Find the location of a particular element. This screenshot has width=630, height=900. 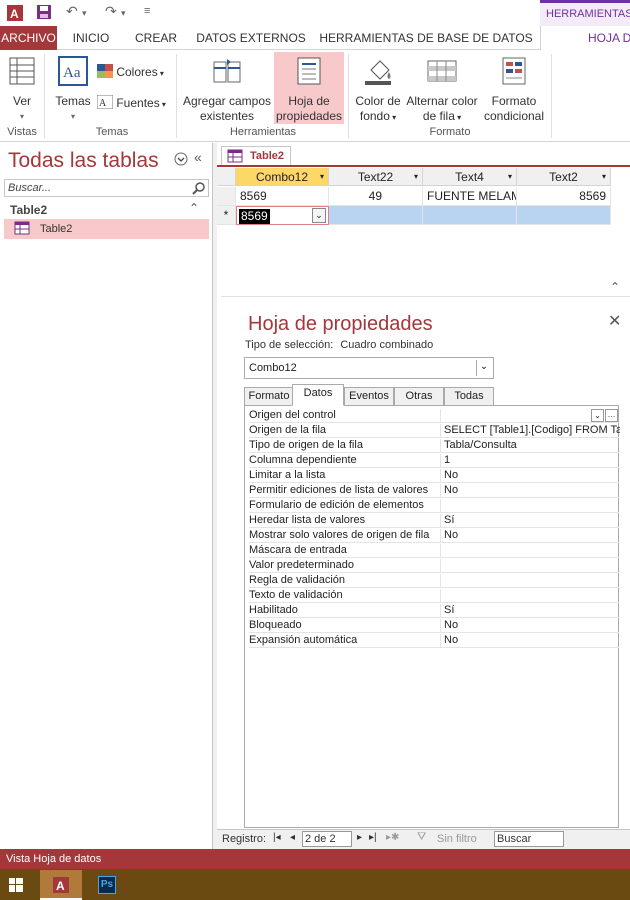

customize-toolbar-icon: ≡ is located at coordinates (147, 11).